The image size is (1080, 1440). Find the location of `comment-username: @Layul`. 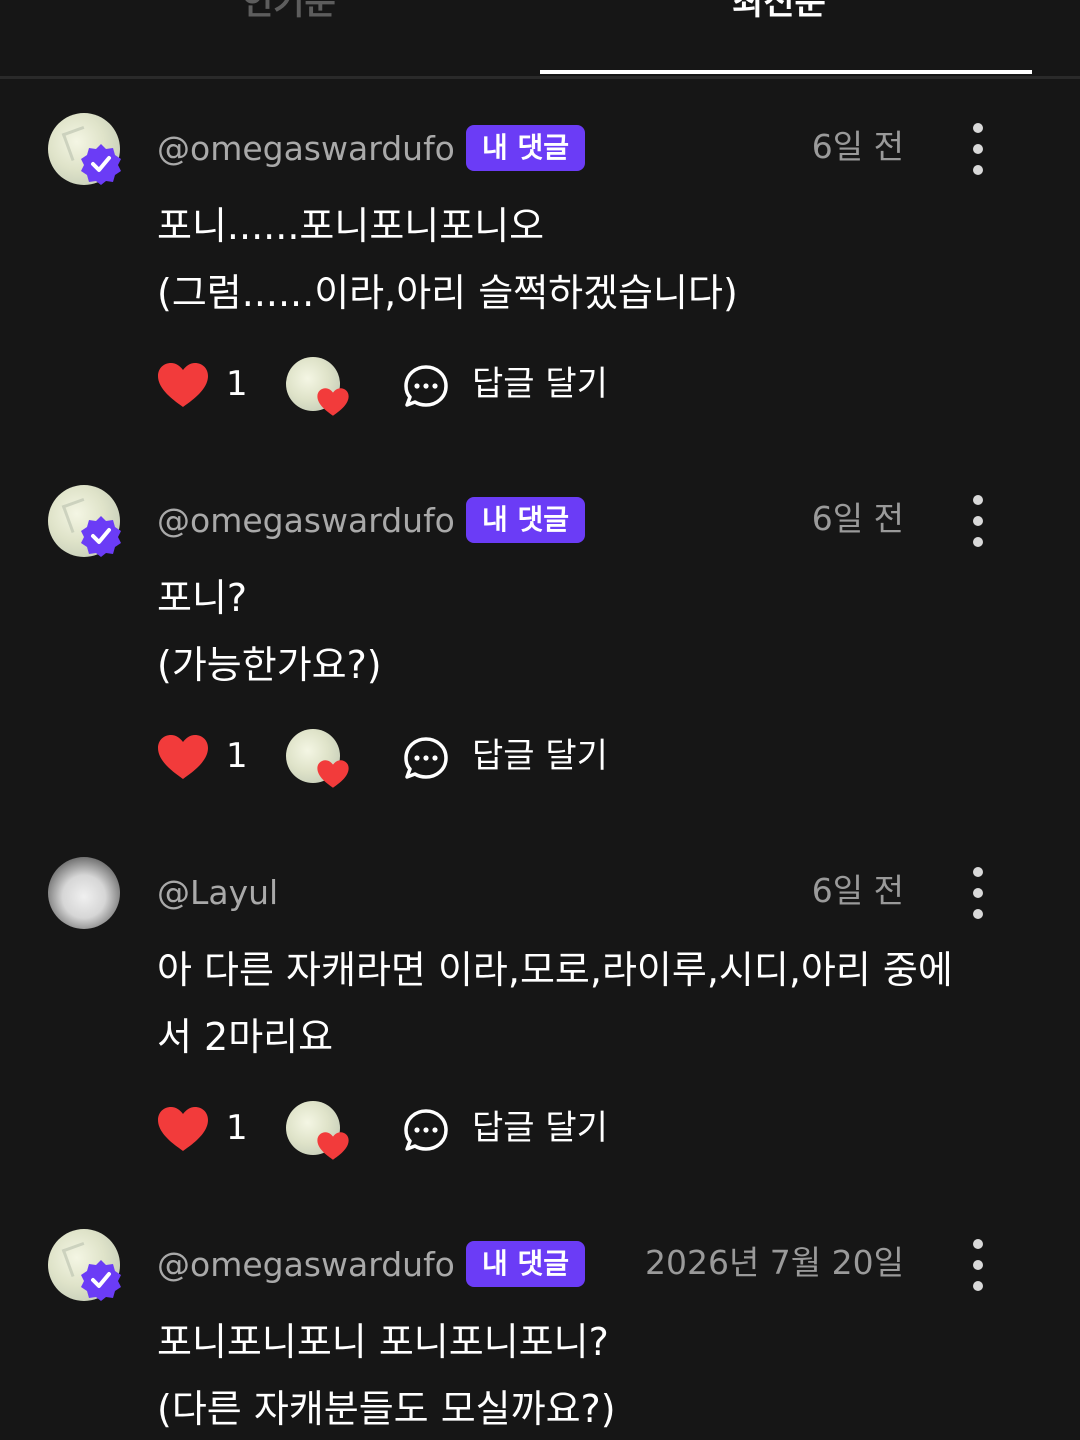

comment-username: @Layul is located at coordinates (217, 893).